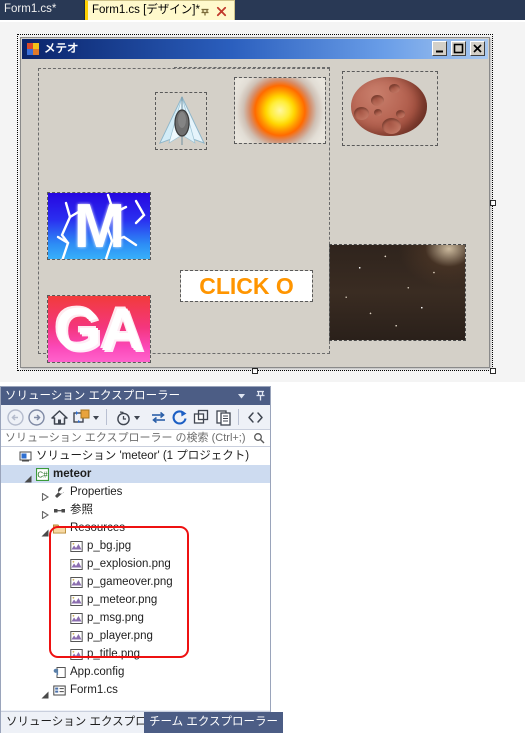  I want to click on tree-item-label: Form1.cs, so click(94, 690).